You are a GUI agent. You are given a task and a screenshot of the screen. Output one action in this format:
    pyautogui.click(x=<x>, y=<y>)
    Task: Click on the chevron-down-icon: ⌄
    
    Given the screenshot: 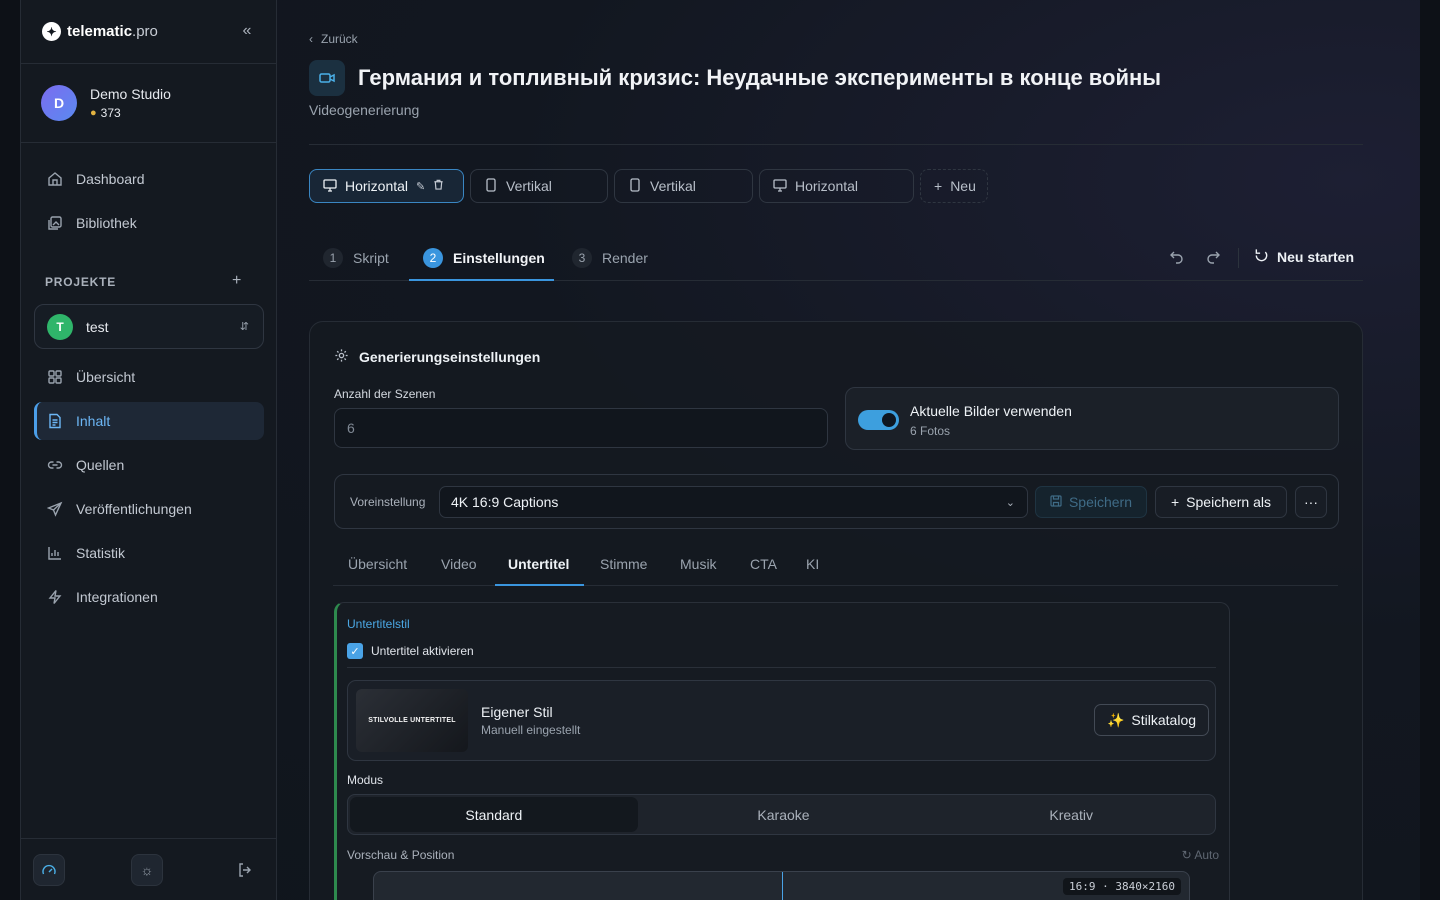 What is the action you would take?
    pyautogui.click(x=1010, y=502)
    